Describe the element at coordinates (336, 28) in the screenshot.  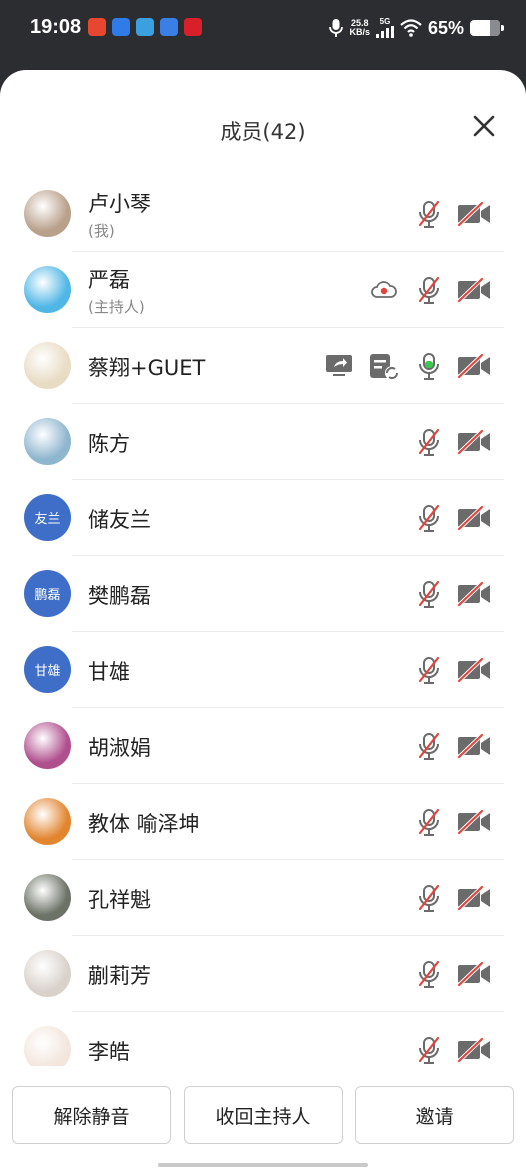
I see `microphone-status-icon` at that location.